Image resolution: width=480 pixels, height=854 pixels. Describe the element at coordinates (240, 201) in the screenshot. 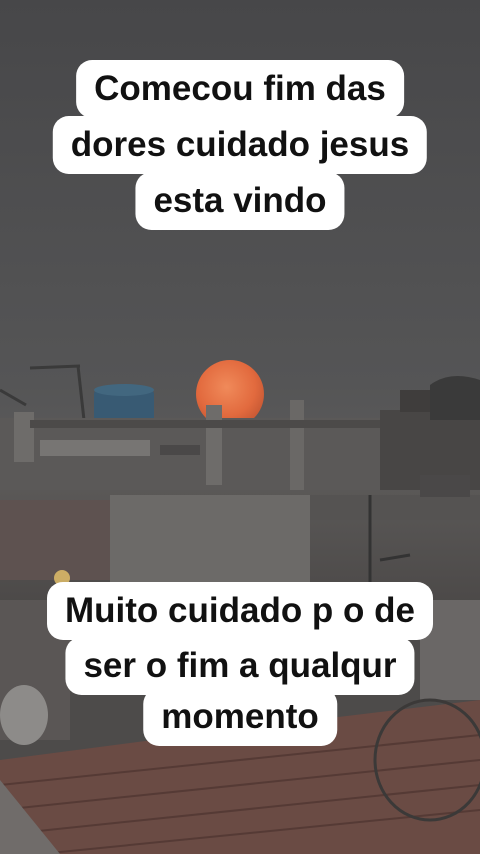

I see `top-caption-line-3: esta vindo` at that location.